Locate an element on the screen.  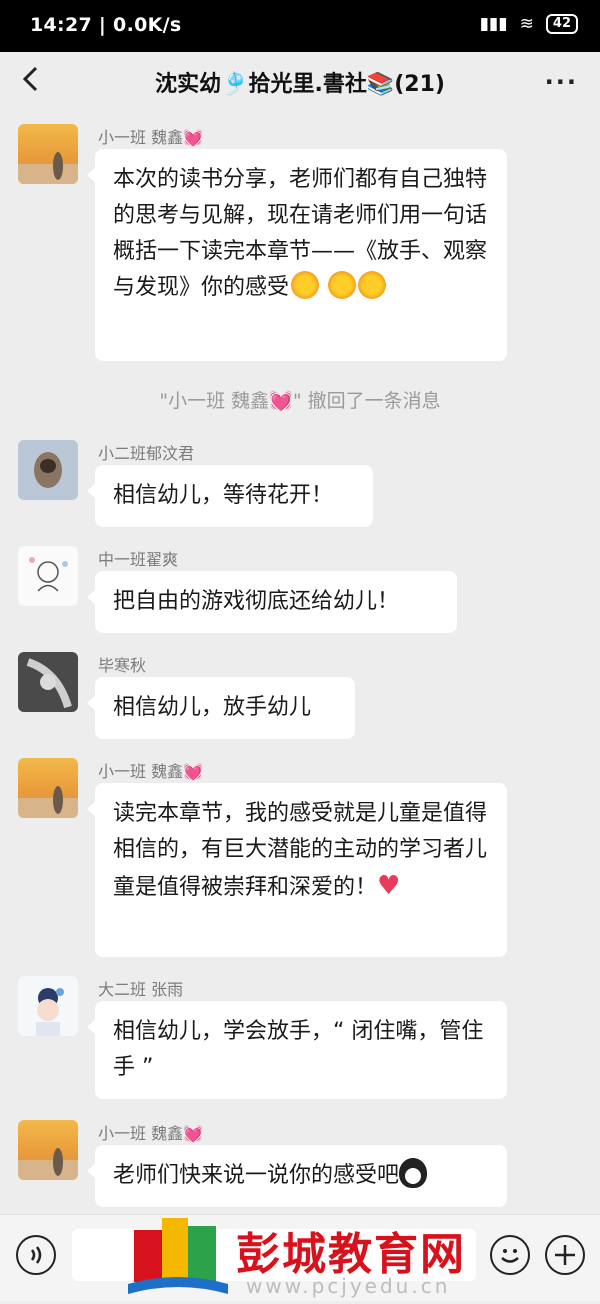
voice-icon is located at coordinates (36, 1255).